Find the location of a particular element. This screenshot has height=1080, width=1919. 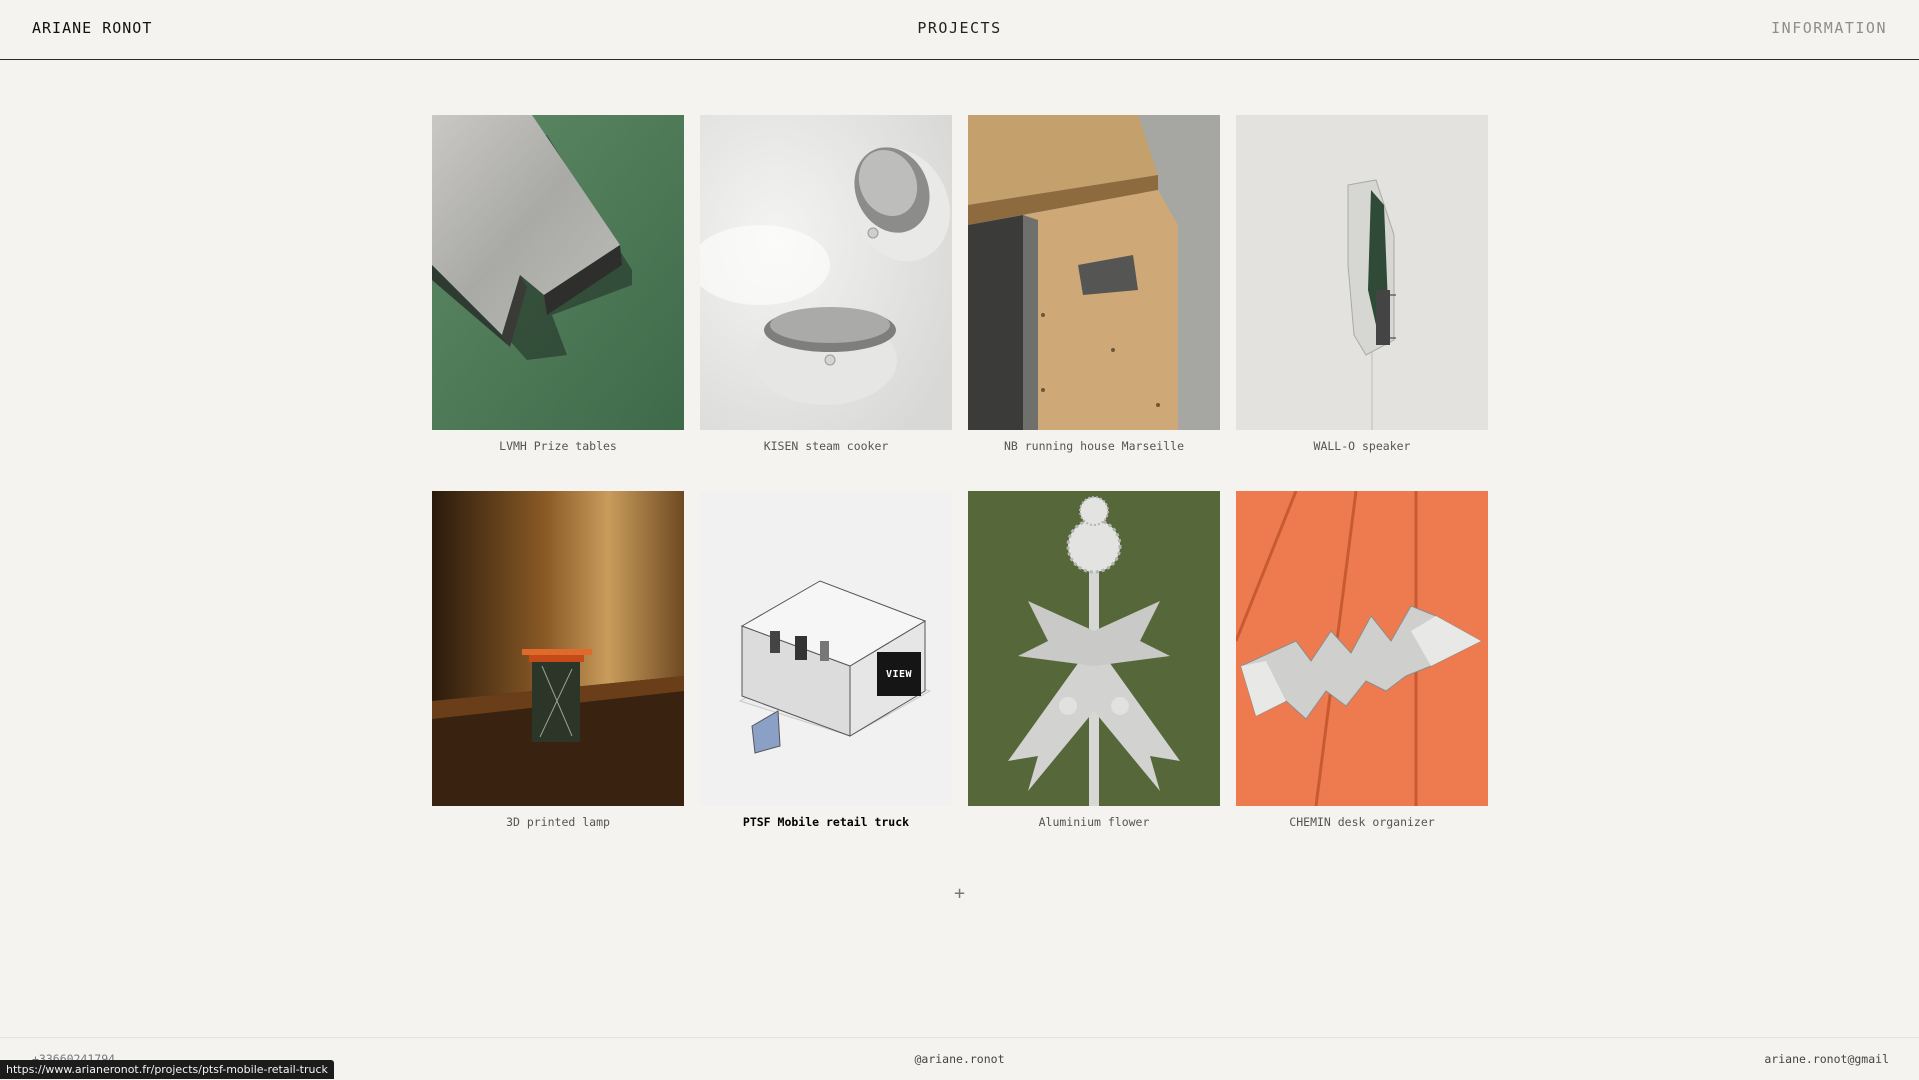

project-image-chemin-desk-organizer is located at coordinates (1362, 648).